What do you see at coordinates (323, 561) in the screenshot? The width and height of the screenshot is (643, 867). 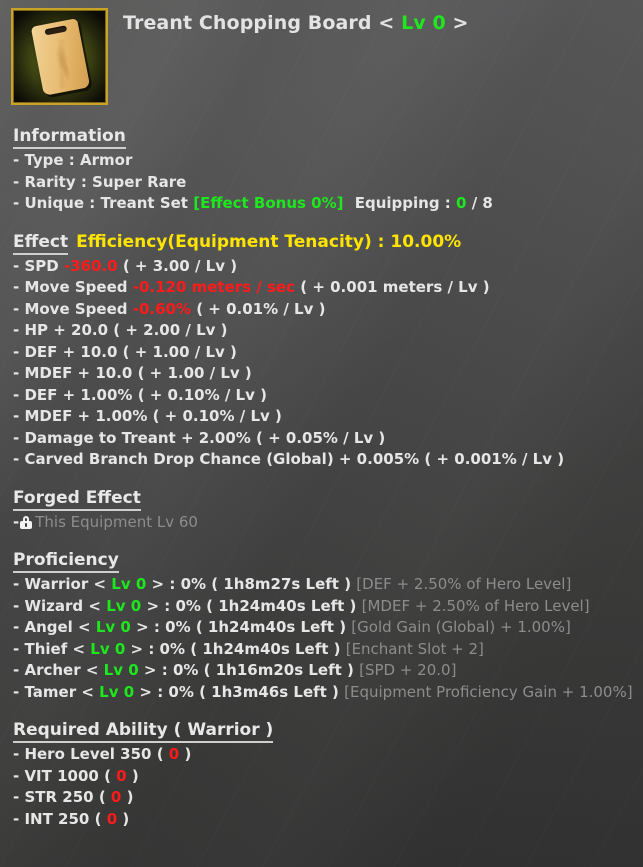 I see `proficiency-heading-row: Proficiency` at bounding box center [323, 561].